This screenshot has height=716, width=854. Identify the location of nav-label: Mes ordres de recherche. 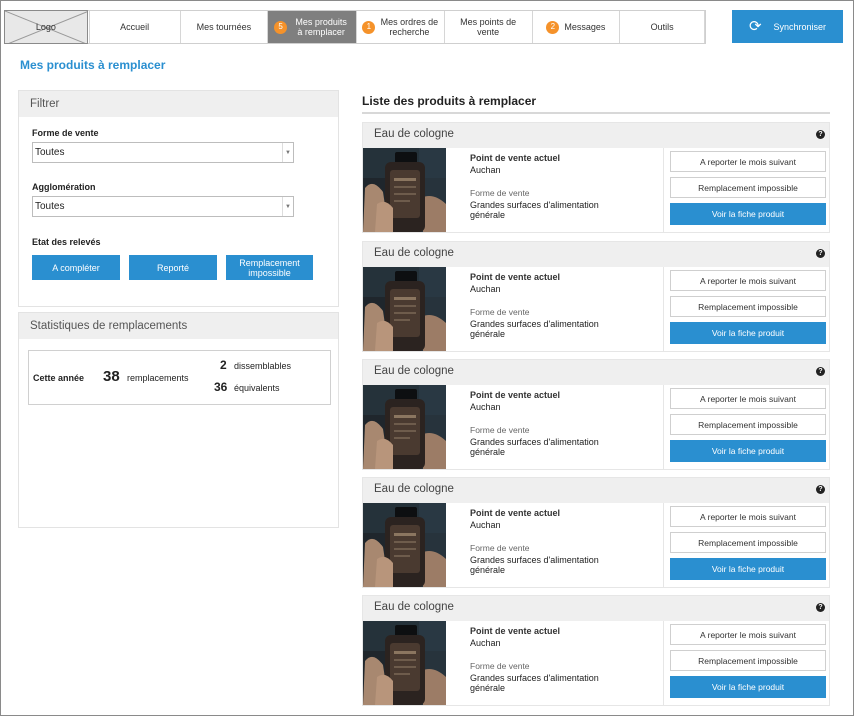
(409, 27).